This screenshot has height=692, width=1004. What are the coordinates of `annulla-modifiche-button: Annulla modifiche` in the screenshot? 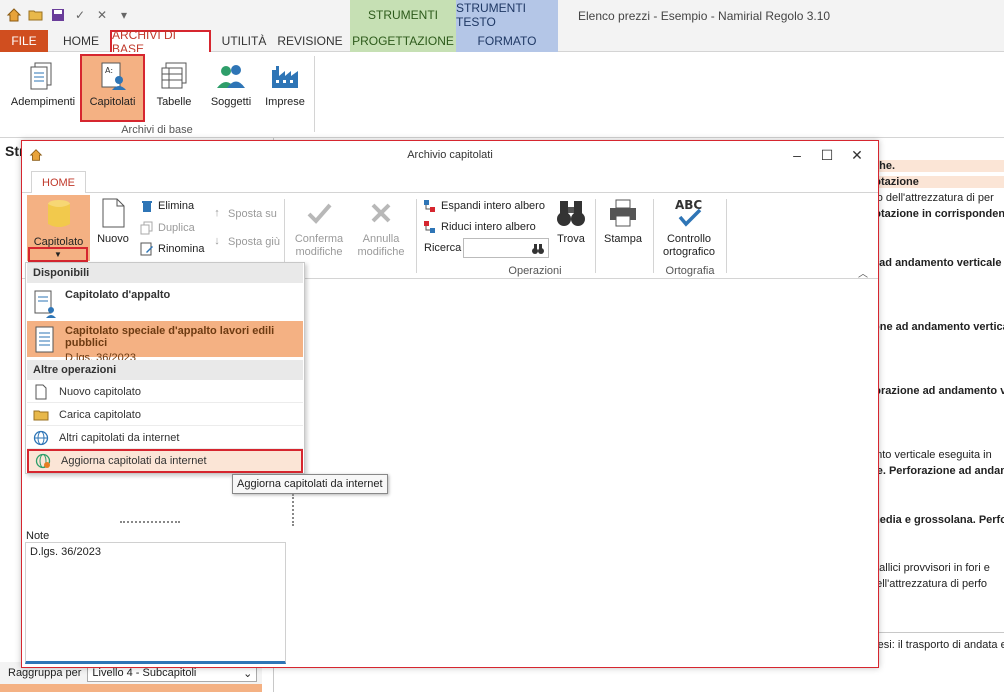 It's located at (381, 228).